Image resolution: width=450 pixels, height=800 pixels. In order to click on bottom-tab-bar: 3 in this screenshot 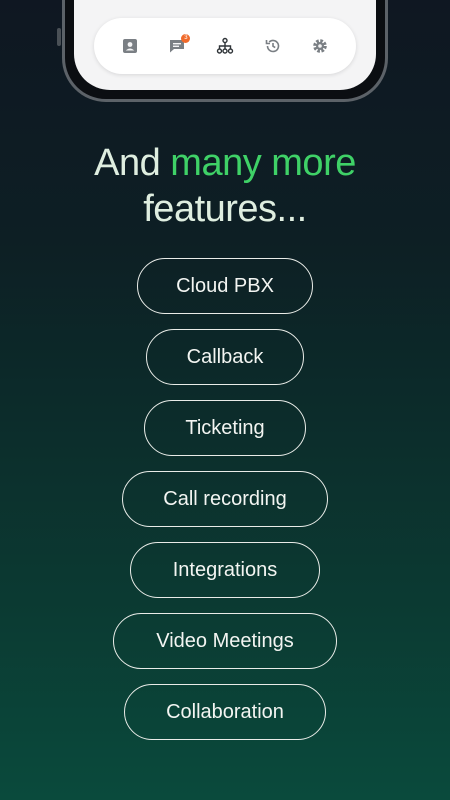, I will do `click(225, 46)`.